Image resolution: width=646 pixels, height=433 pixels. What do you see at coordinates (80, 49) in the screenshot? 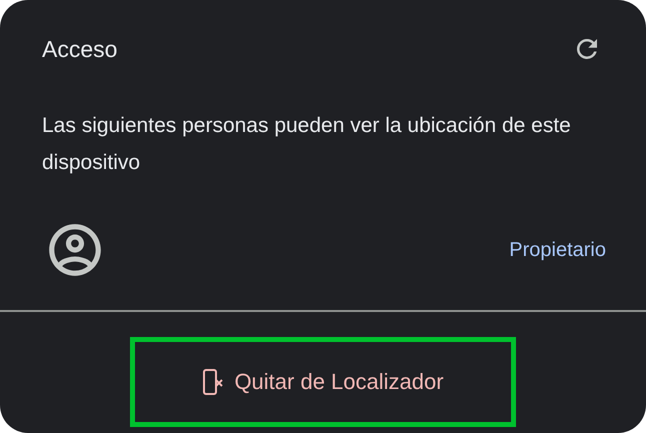
I see `card-title: Acceso` at bounding box center [80, 49].